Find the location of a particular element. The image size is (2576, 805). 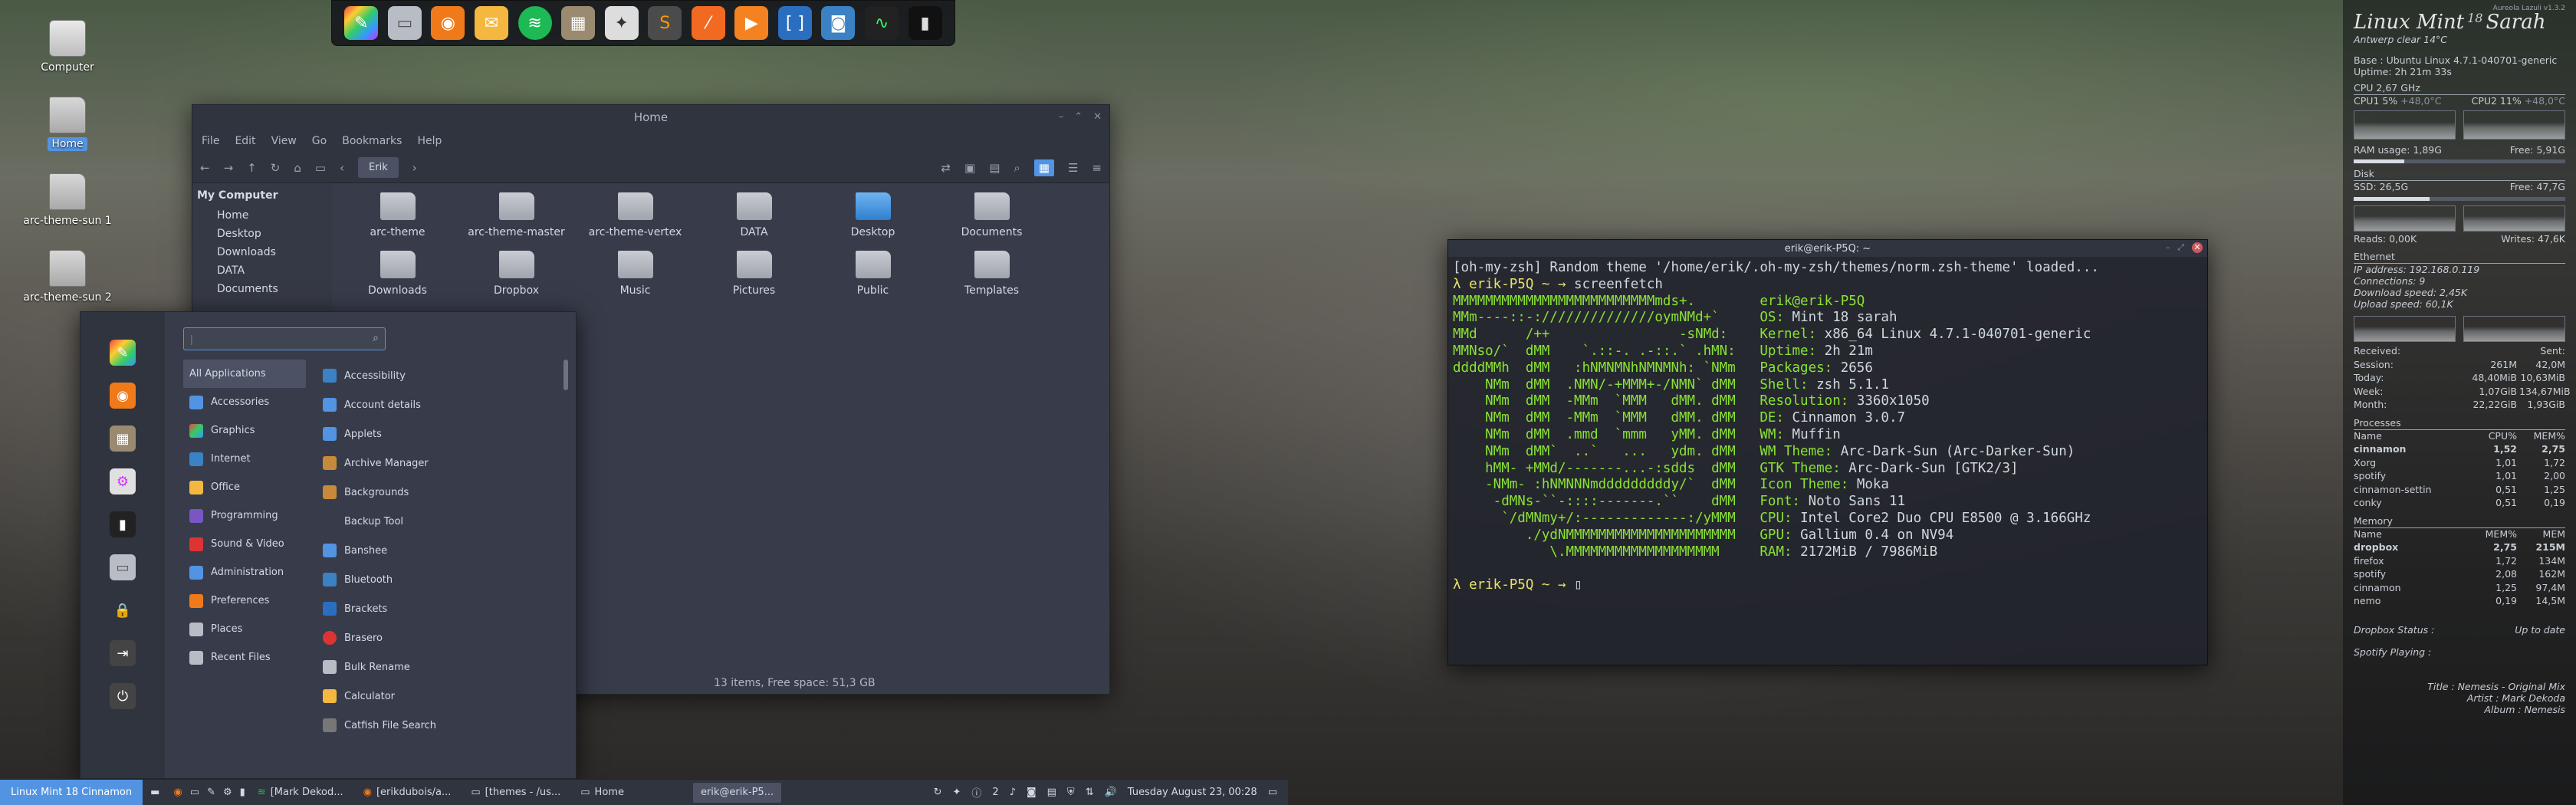

firefox-launcher-icon: ◉ is located at coordinates (177, 792).